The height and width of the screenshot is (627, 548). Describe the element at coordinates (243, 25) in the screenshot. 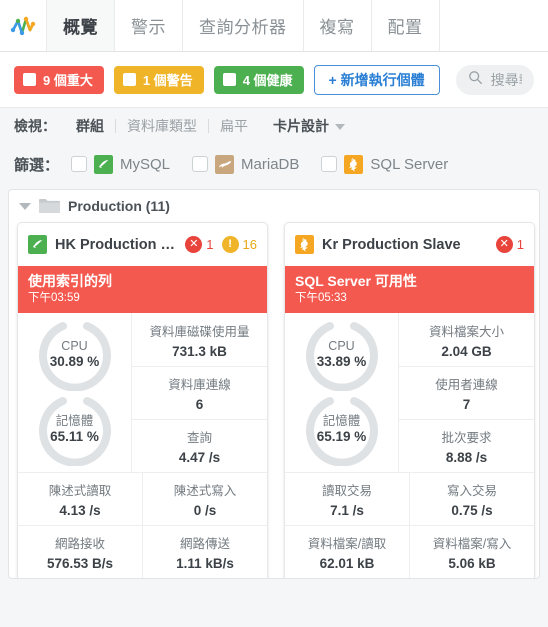

I see `tab-query-analyzer: 查詢分析器` at that location.